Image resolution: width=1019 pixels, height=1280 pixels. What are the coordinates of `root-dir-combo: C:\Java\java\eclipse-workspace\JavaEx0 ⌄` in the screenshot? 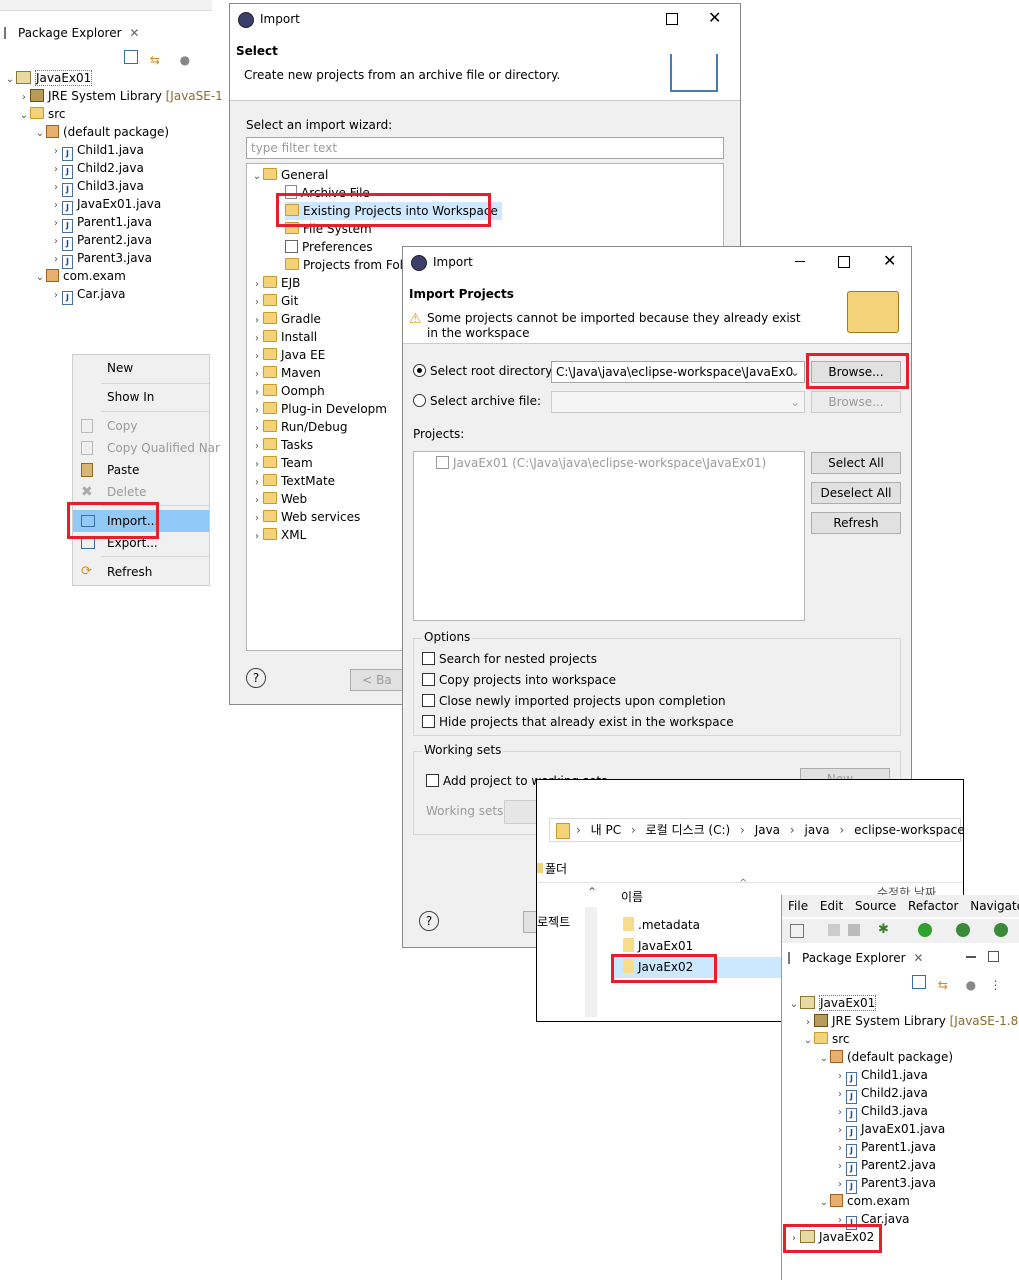 It's located at (678, 372).